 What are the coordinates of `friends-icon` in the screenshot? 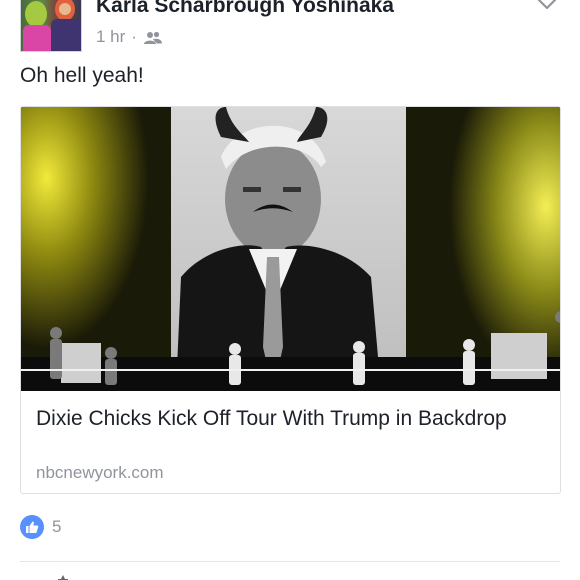 It's located at (153, 37).